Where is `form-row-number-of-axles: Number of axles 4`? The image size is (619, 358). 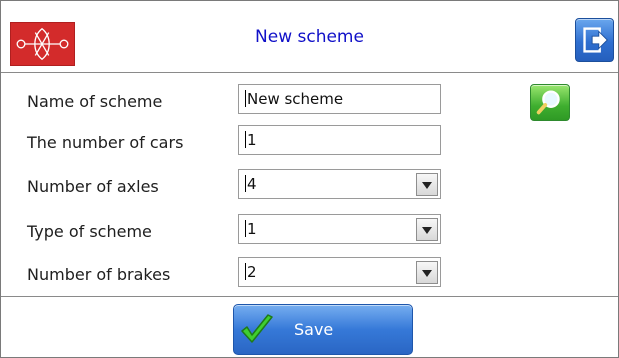
form-row-number-of-axles: Number of axles 4 is located at coordinates (309, 187).